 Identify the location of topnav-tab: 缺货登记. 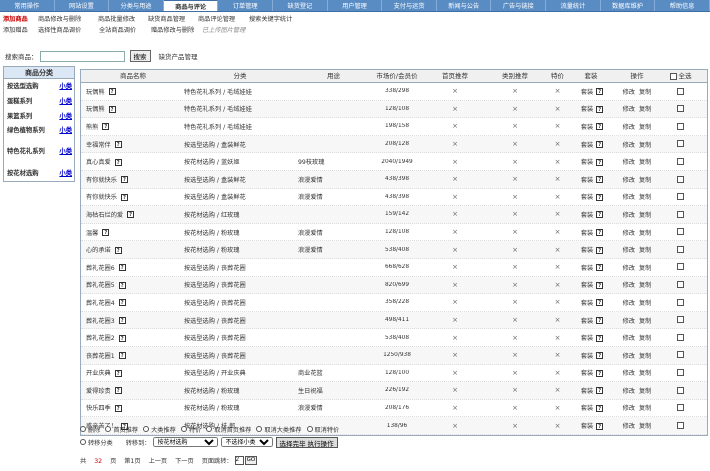
(300, 5).